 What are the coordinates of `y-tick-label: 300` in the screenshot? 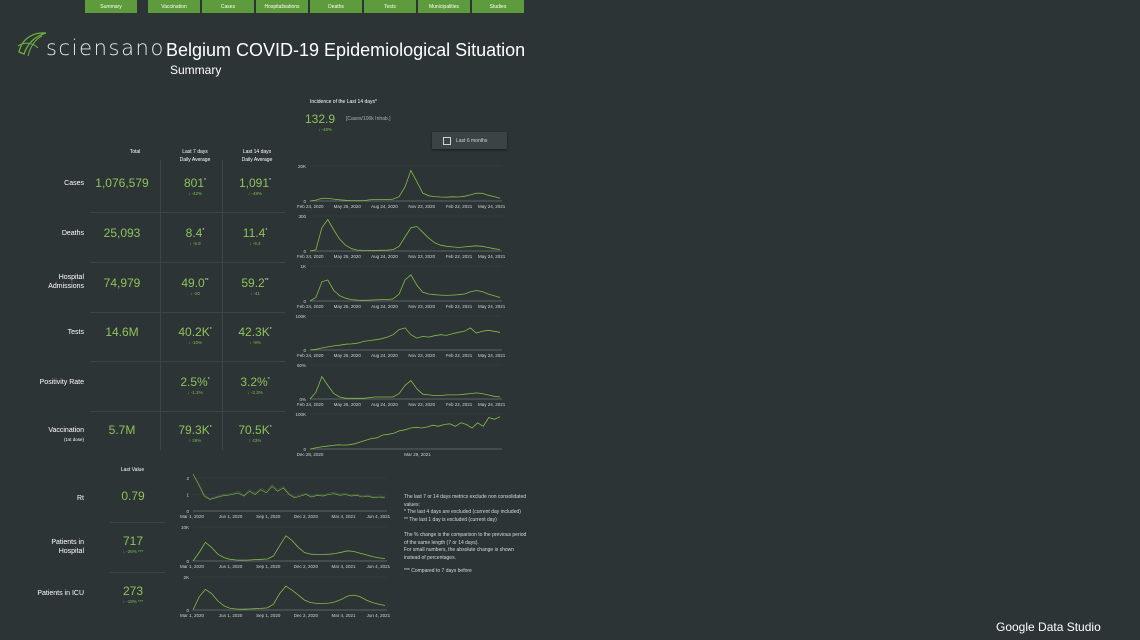 It's located at (302, 216).